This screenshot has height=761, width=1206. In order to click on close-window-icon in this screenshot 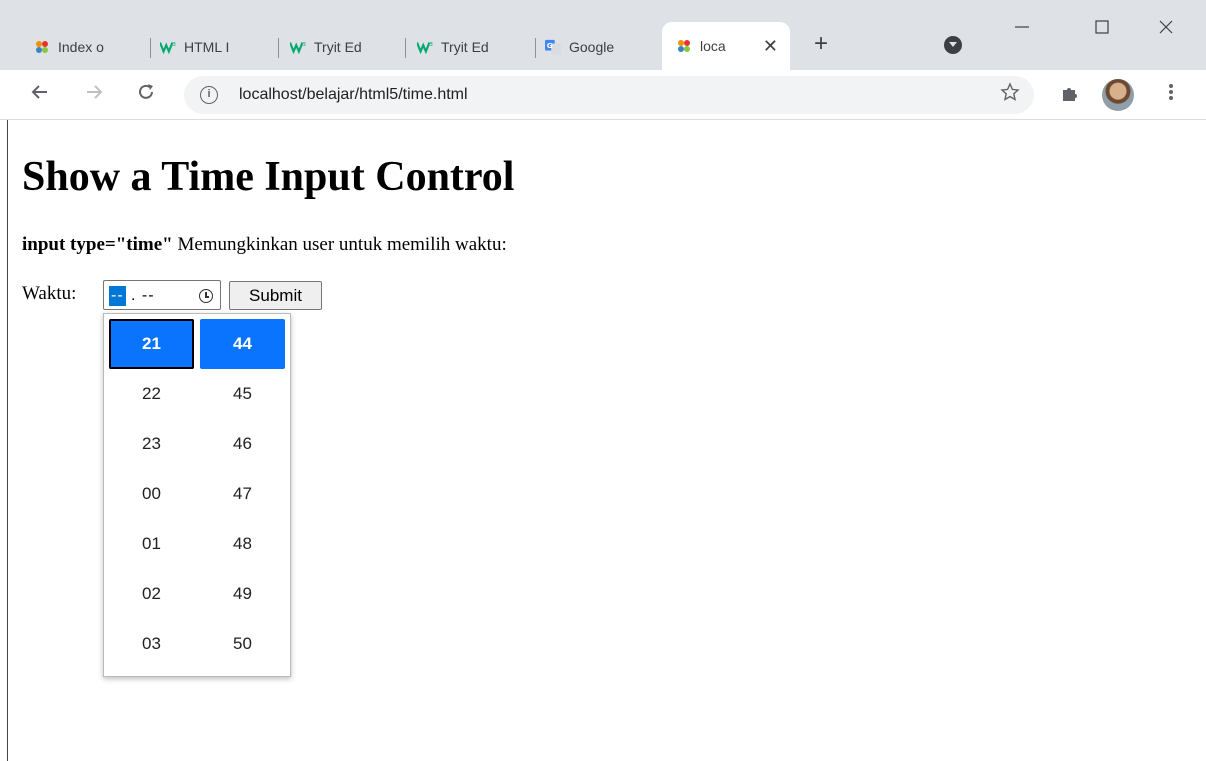, I will do `click(1166, 27)`.